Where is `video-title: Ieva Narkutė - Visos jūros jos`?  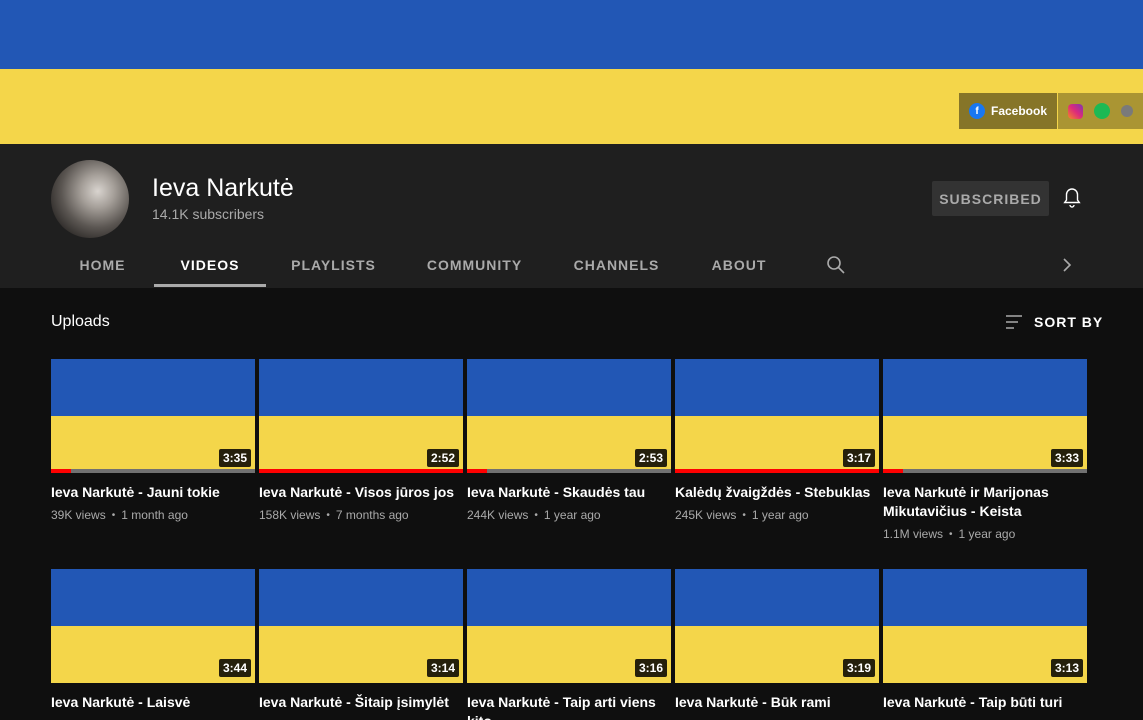 video-title: Ieva Narkutė - Visos jūros jos is located at coordinates (361, 492).